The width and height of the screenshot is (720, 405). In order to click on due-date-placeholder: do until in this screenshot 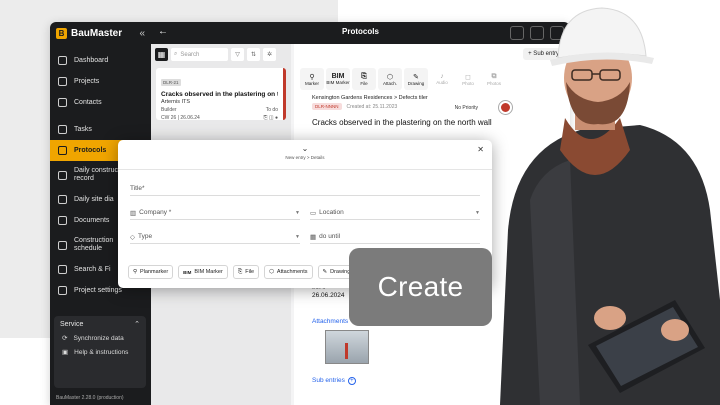, I will do `click(330, 236)`.